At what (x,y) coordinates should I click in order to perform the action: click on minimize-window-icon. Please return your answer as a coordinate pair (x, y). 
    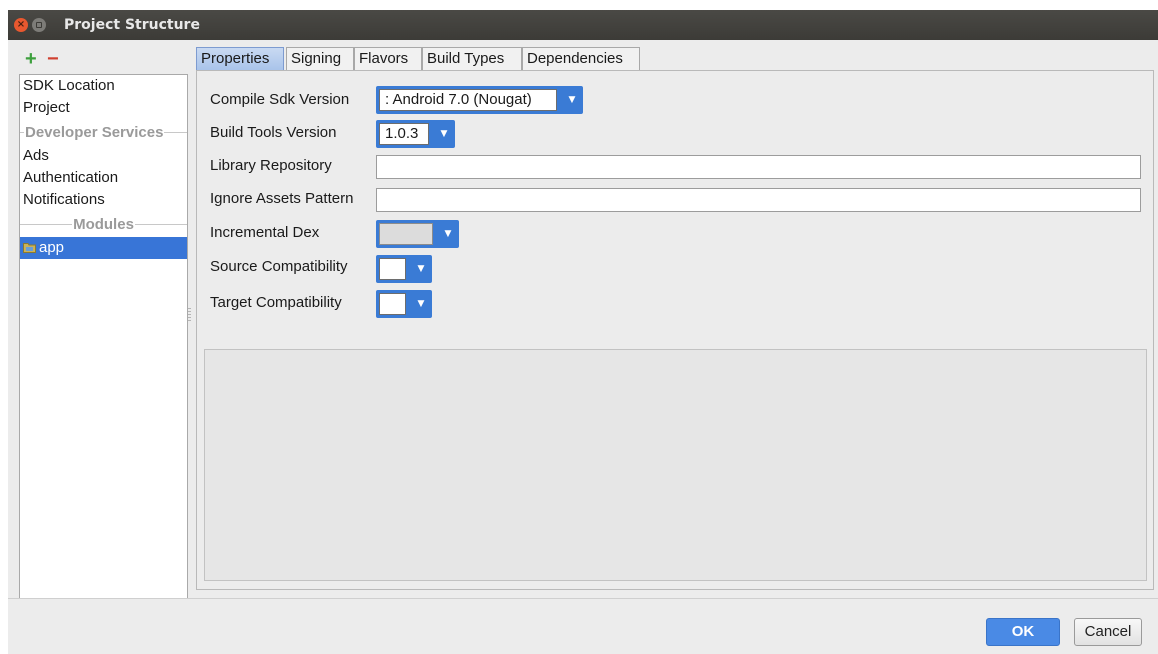
    Looking at the image, I should click on (39, 25).